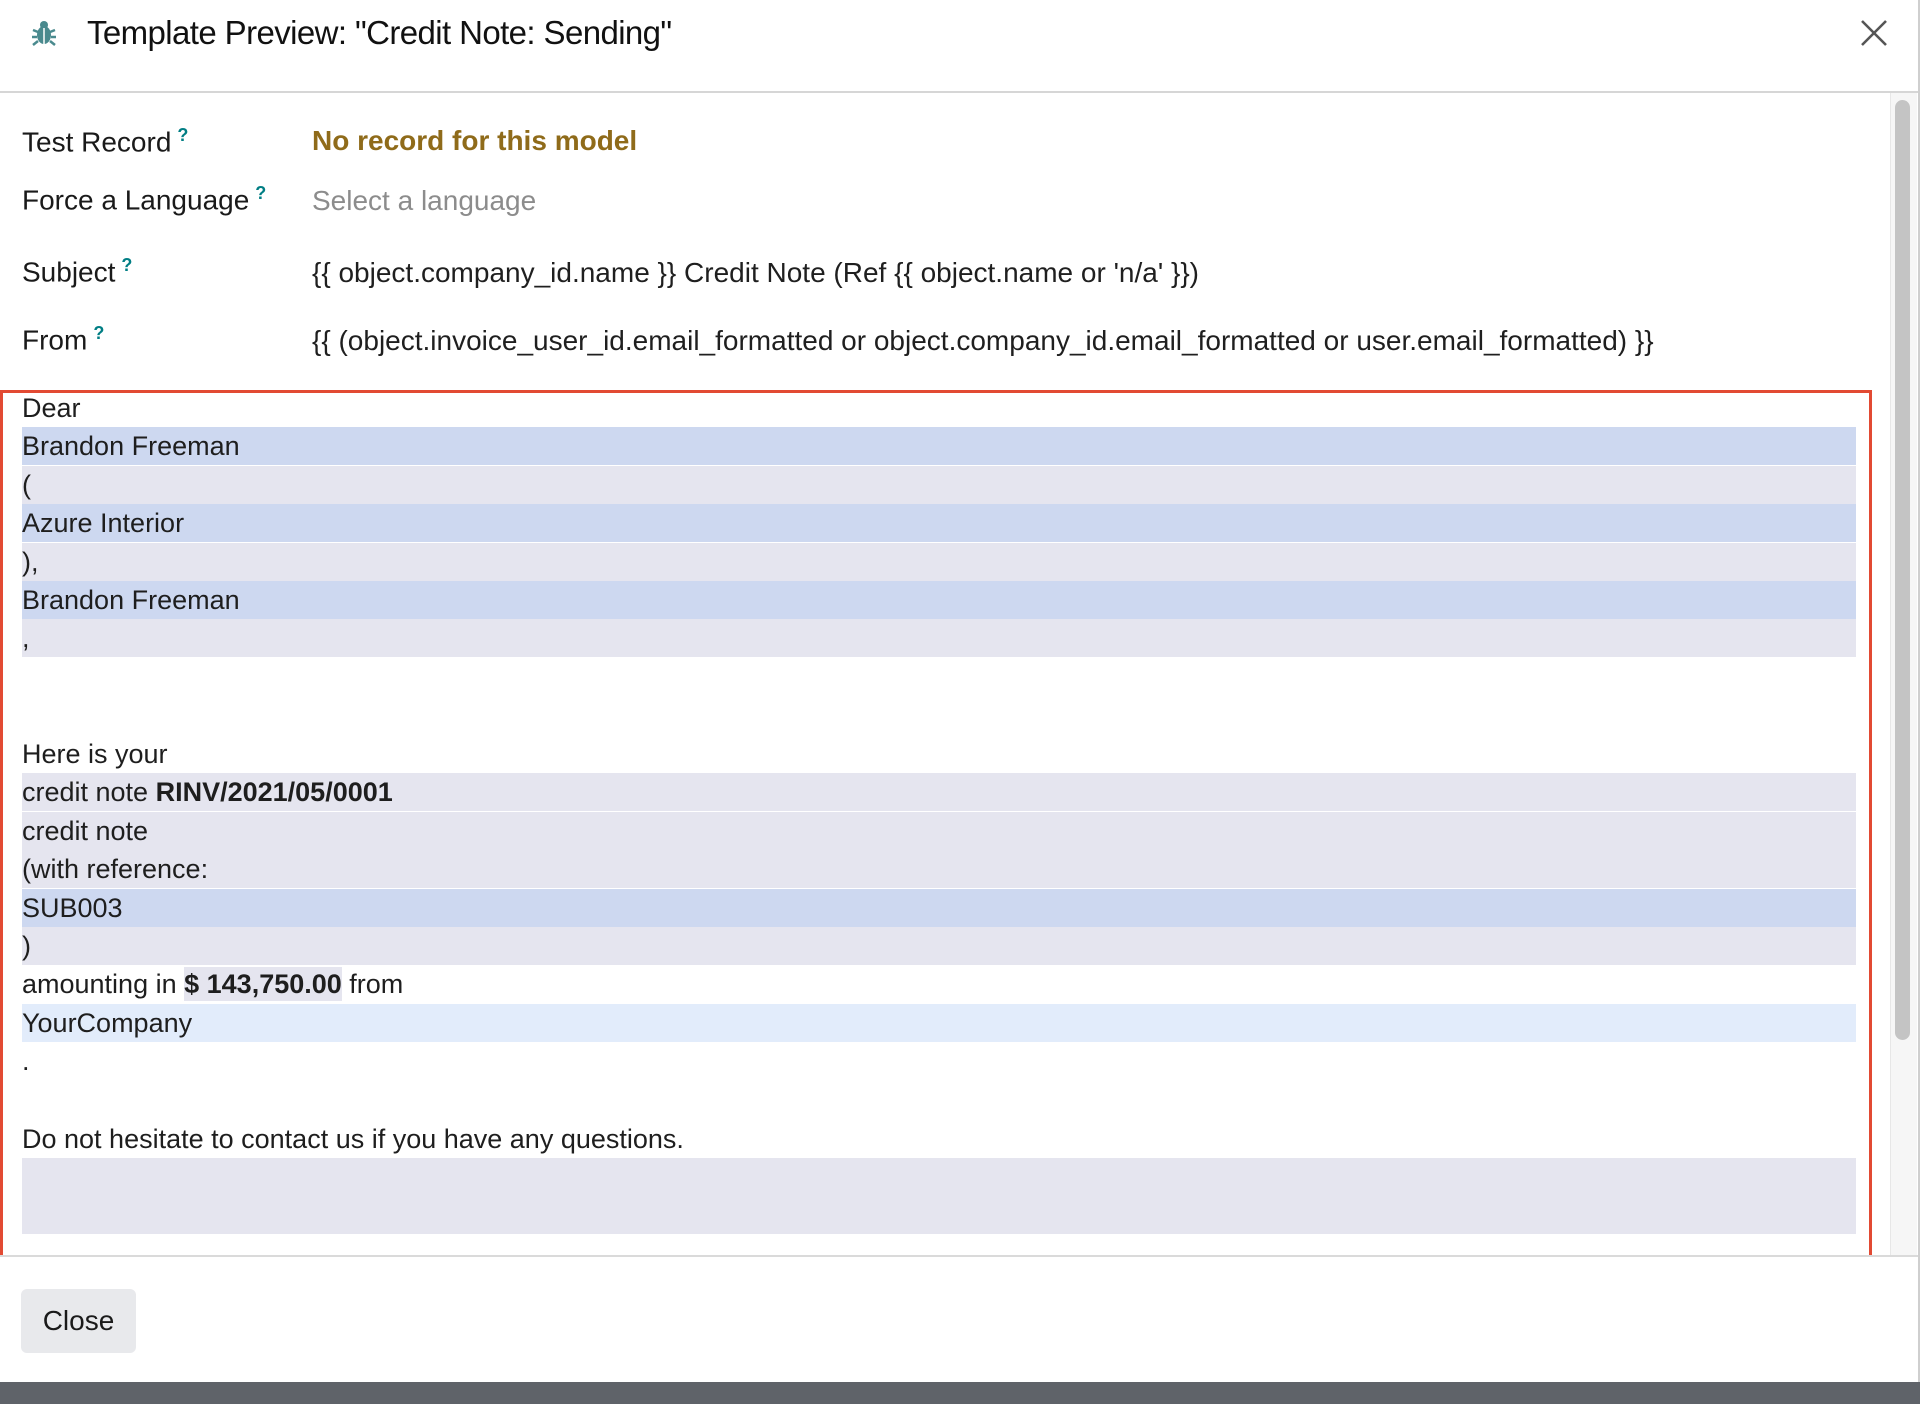 This screenshot has height=1404, width=1920. What do you see at coordinates (97, 142) in the screenshot?
I see `test-record-label-text: Test Record` at bounding box center [97, 142].